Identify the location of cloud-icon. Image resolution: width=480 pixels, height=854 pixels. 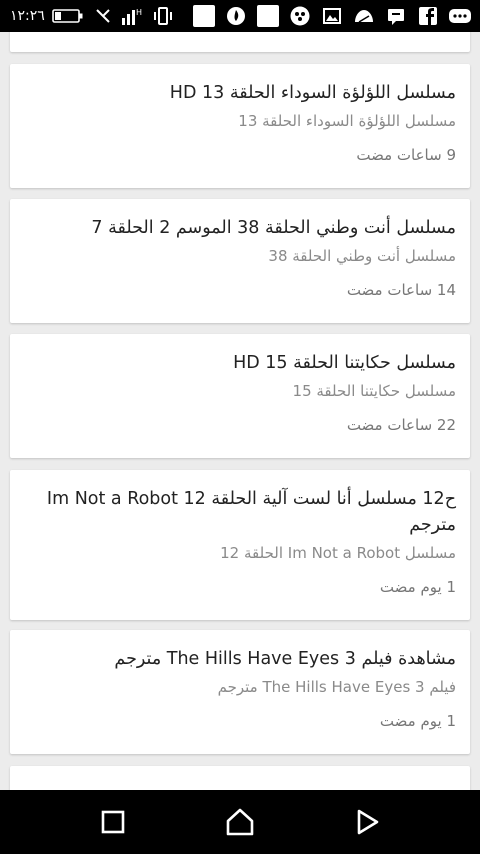
(364, 16).